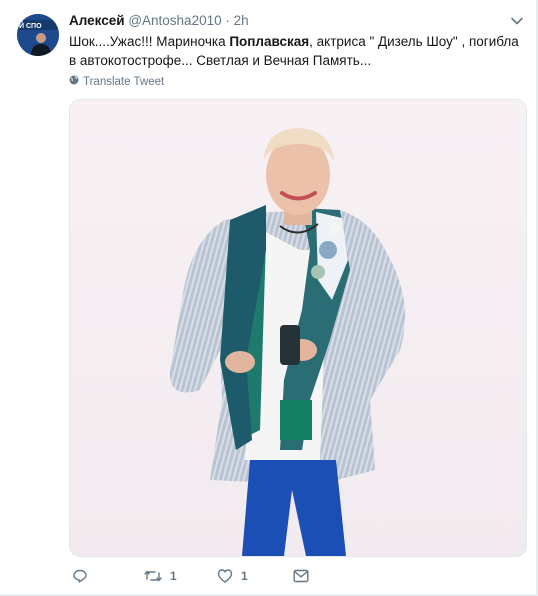 The width and height of the screenshot is (538, 596). Describe the element at coordinates (97, 20) in the screenshot. I see `author-name: Алексей` at that location.